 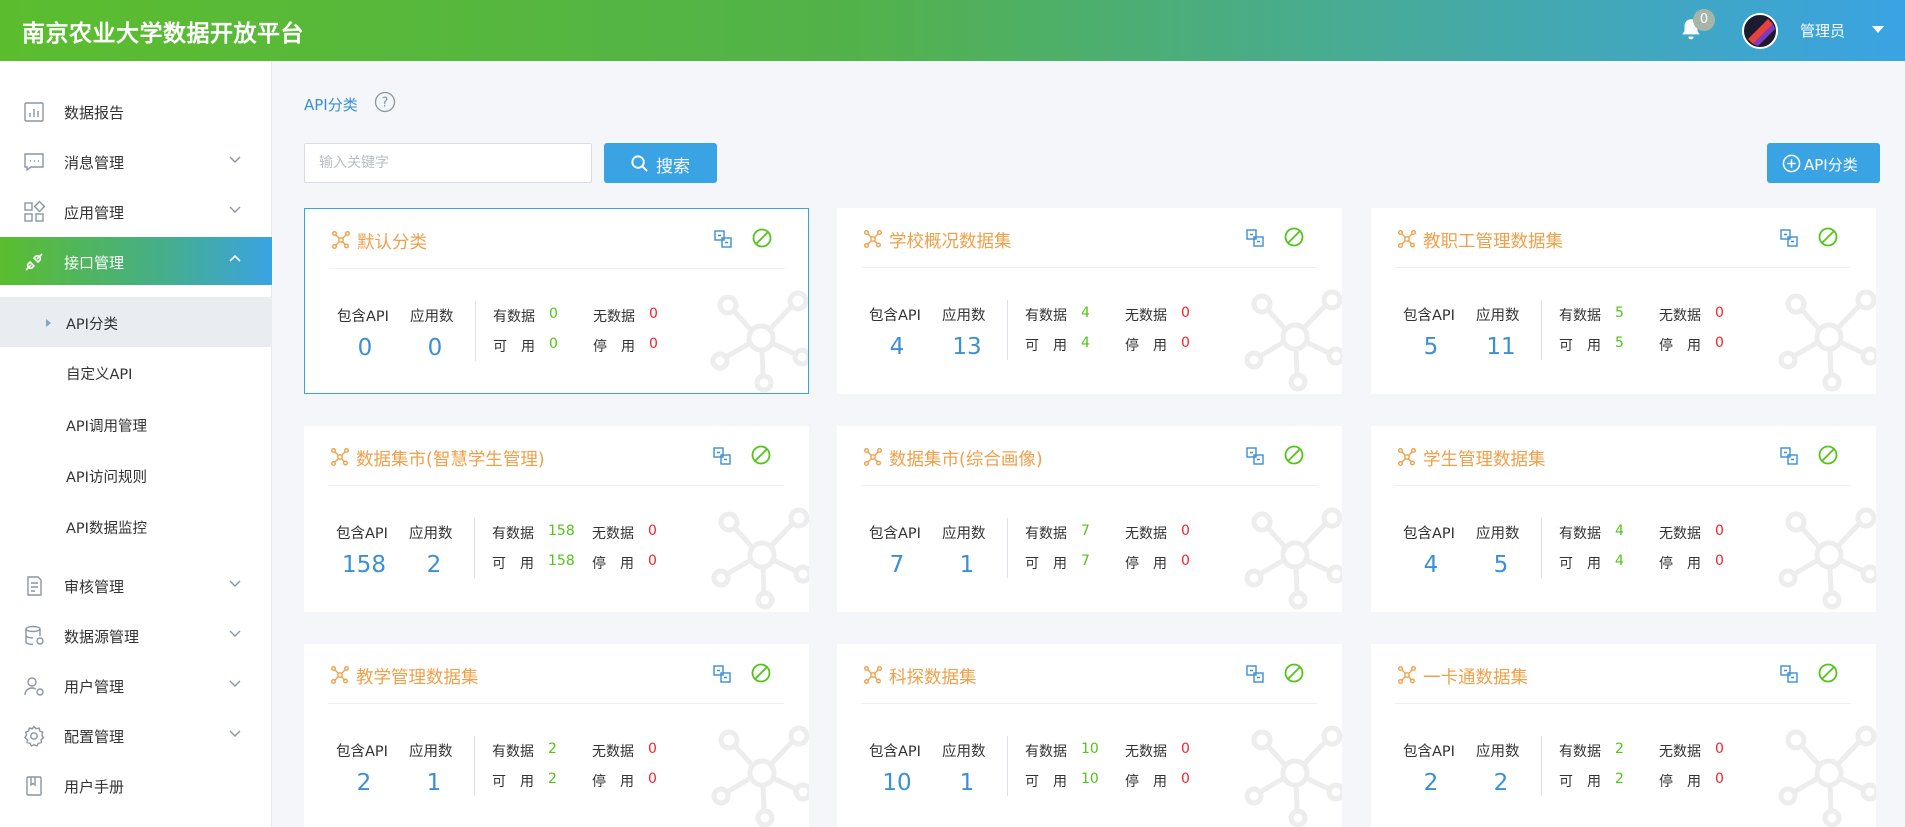 What do you see at coordinates (417, 676) in the screenshot?
I see `card-title: 教学管理数据集` at bounding box center [417, 676].